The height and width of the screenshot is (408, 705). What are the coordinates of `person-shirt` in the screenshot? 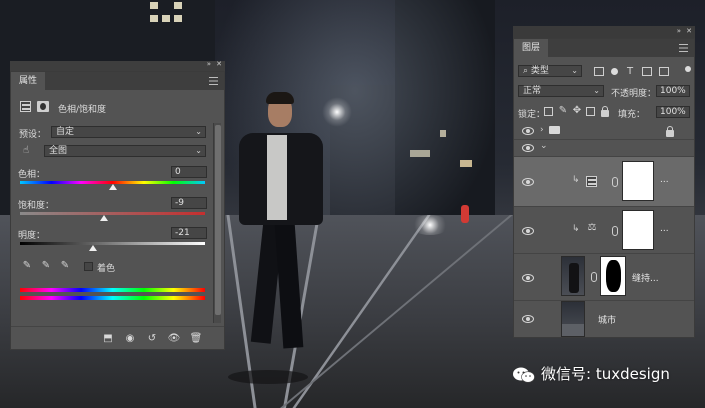 It's located at (277, 177).